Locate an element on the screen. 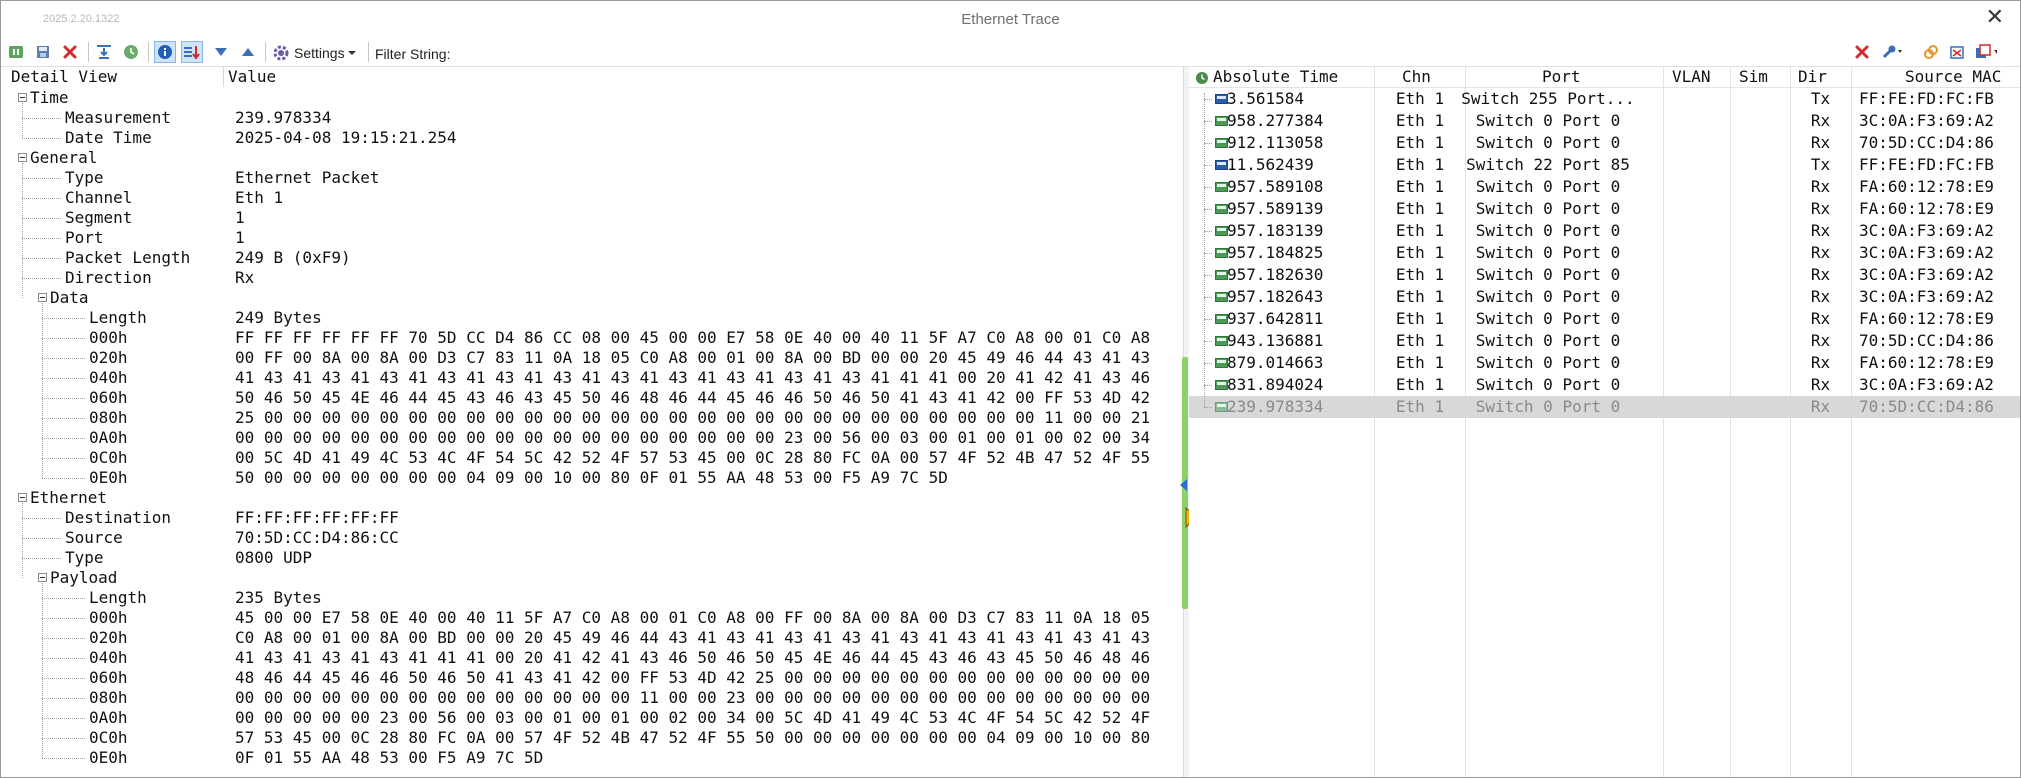  pause-icon is located at coordinates (16, 52).